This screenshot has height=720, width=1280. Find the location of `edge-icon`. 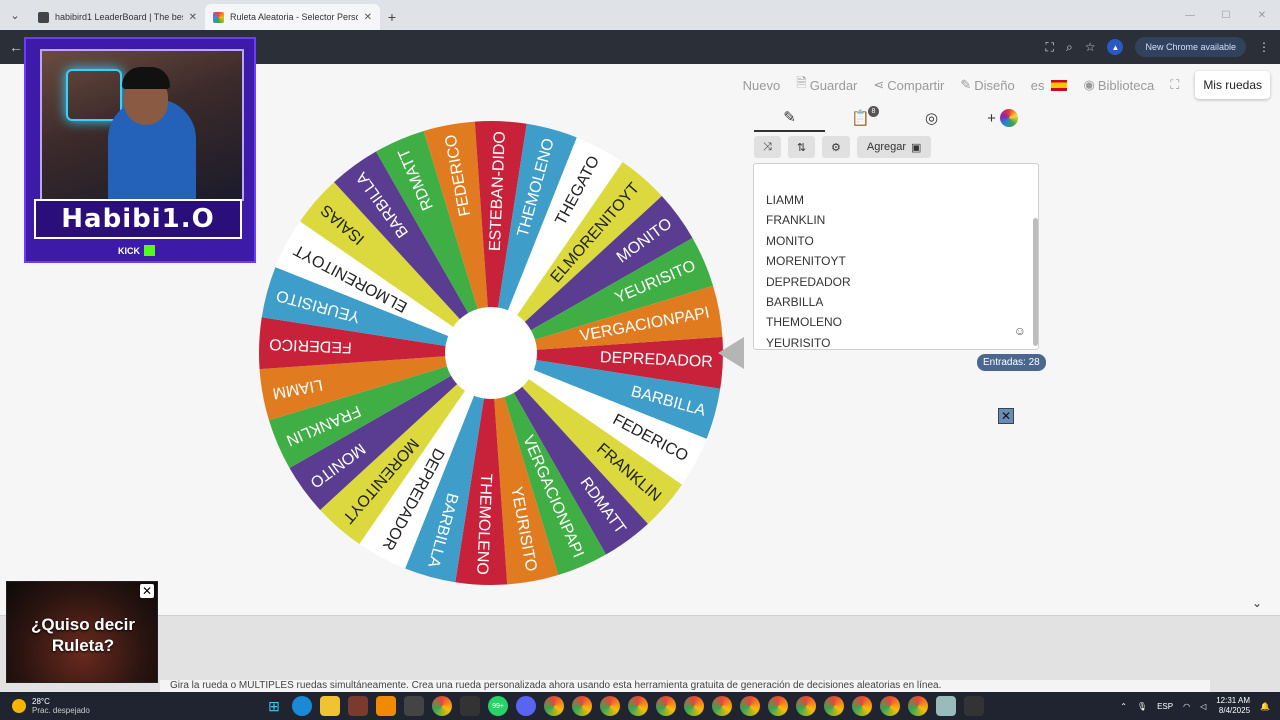

edge-icon is located at coordinates (302, 706).